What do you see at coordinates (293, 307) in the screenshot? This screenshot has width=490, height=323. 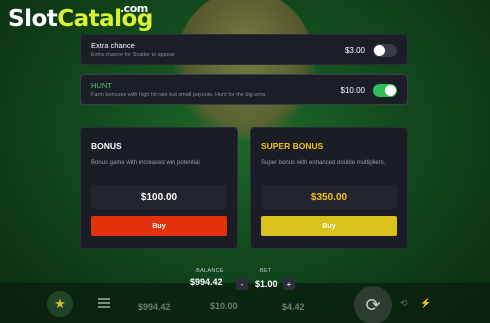 I see `dim-win-value: $4.42` at bounding box center [293, 307].